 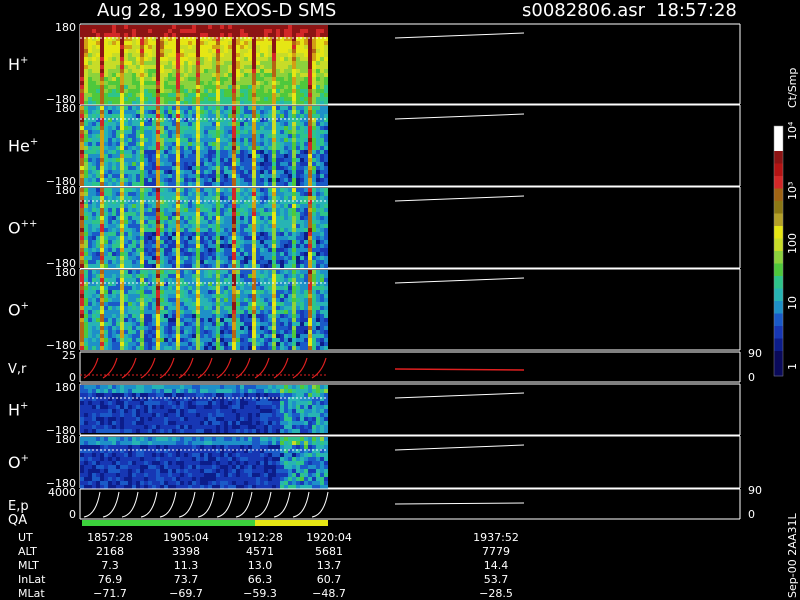 I want to click on colorbar-label: 10⁴, so click(x=792, y=130).